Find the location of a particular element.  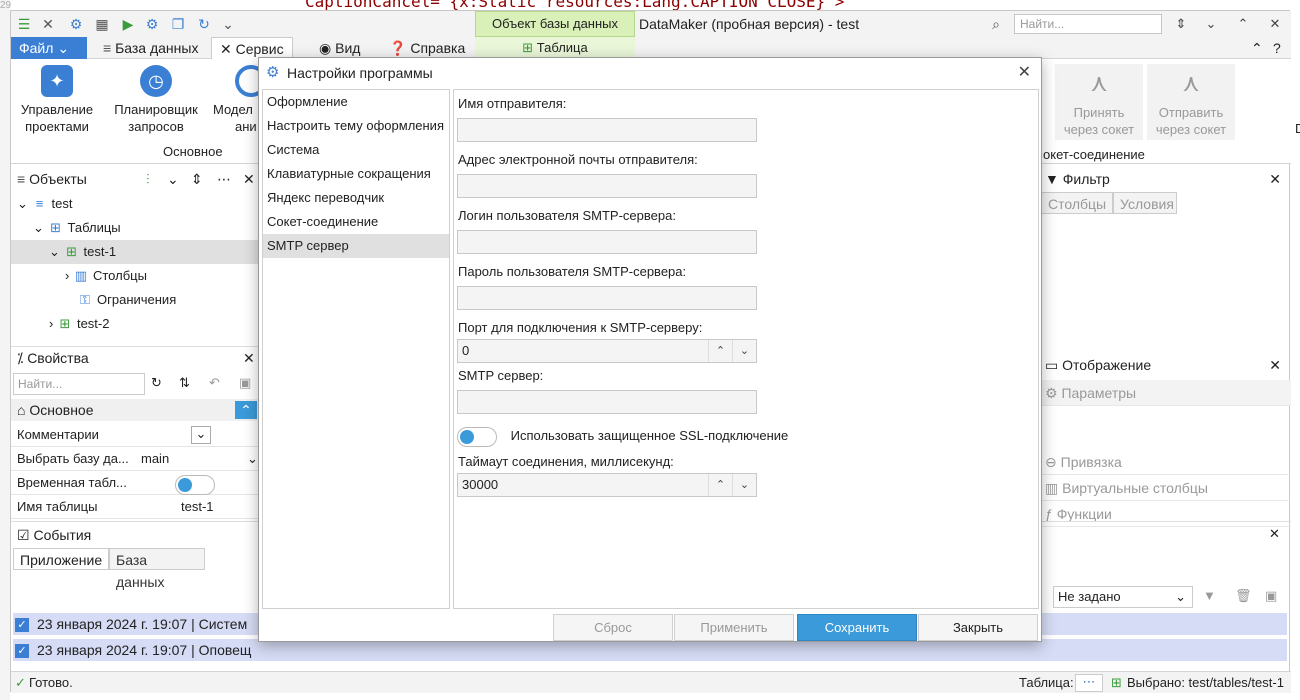

apply-button: Применить is located at coordinates (734, 627).